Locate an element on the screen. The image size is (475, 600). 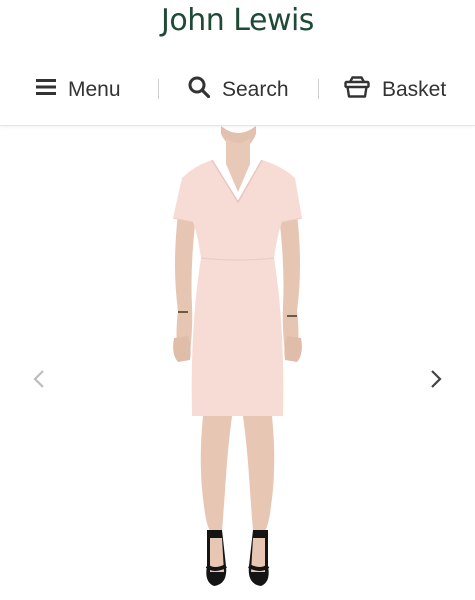
basket-button: Basket is located at coordinates (395, 90).